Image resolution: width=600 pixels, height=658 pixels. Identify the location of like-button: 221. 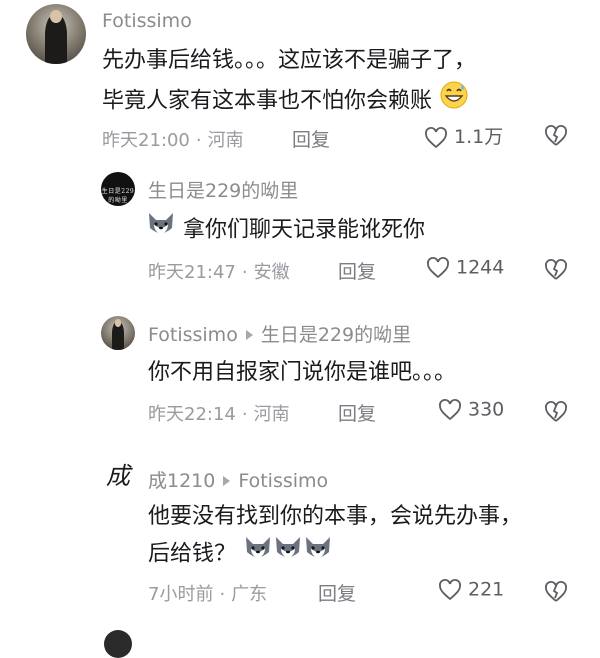
(471, 590).